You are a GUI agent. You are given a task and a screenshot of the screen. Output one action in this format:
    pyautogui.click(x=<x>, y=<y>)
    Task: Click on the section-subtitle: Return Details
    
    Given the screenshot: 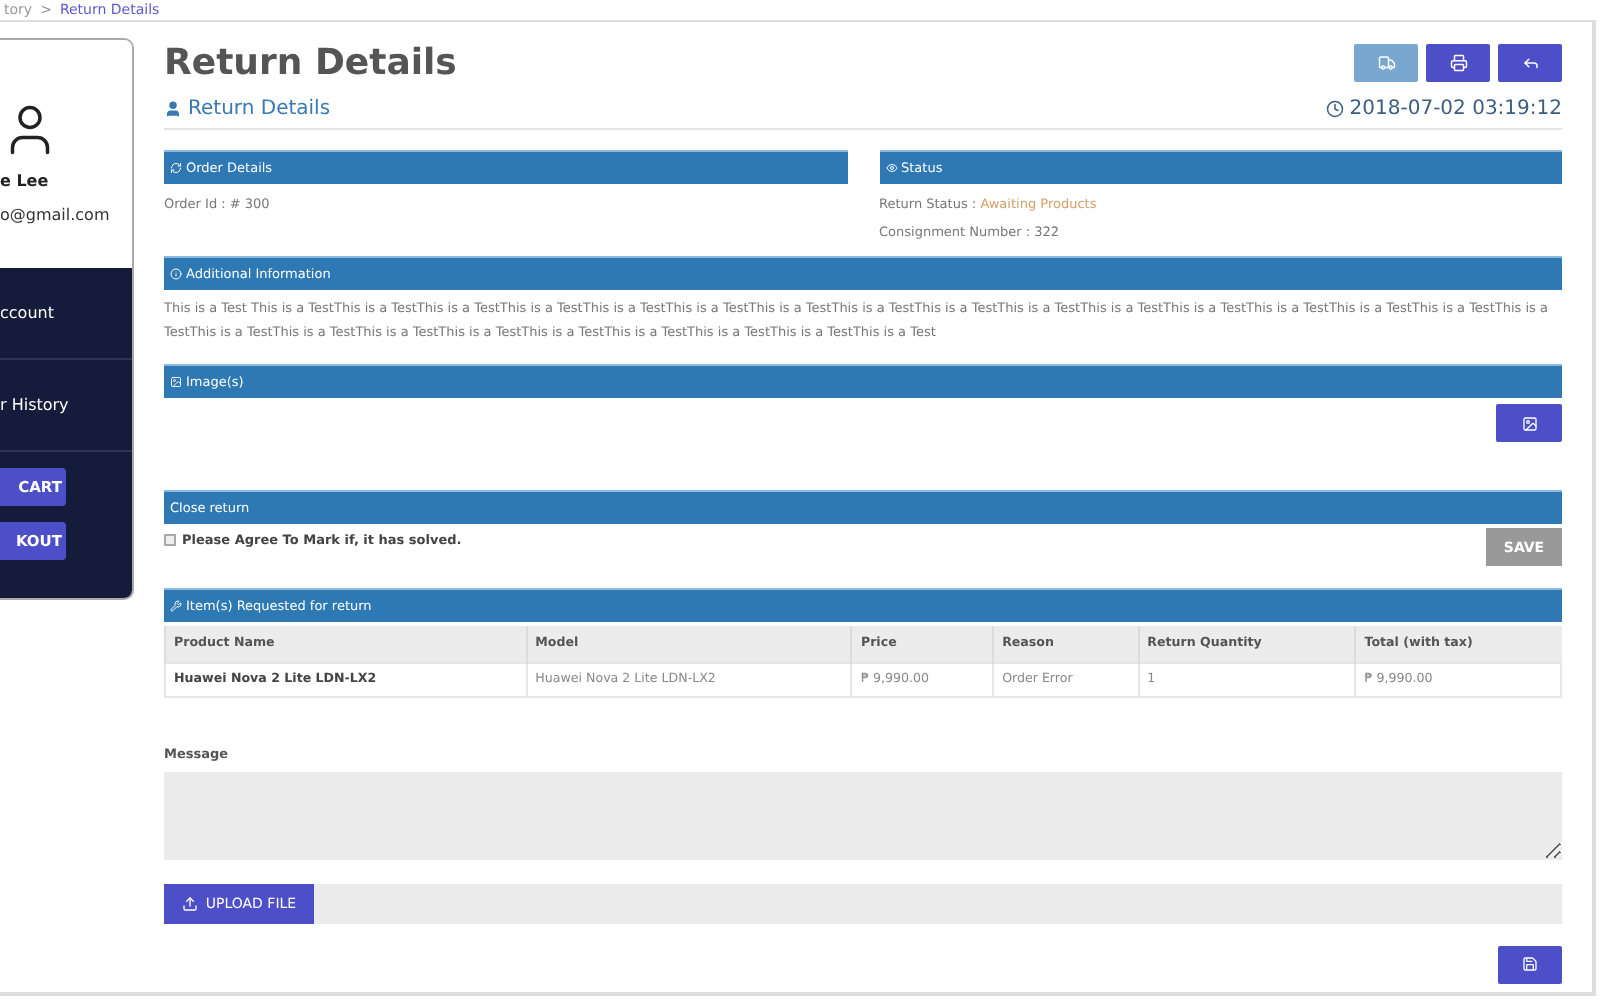 What is the action you would take?
    pyautogui.click(x=259, y=109)
    